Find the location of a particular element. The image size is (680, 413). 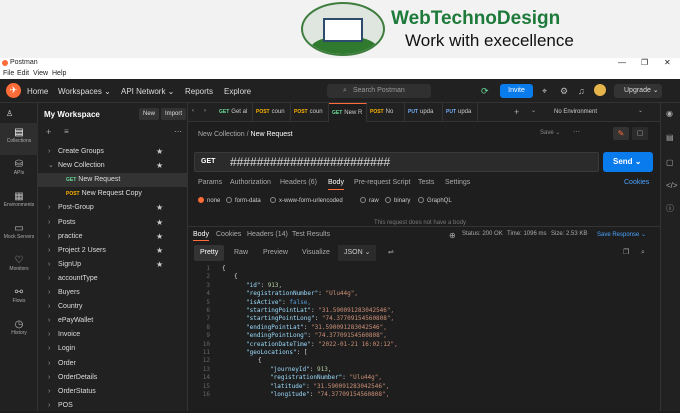

menu-file: File is located at coordinates (8, 73).